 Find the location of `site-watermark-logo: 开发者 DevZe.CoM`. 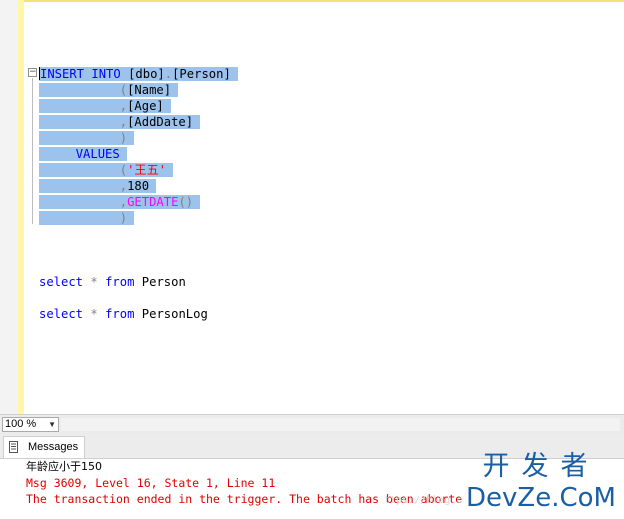

site-watermark-logo: 开发者 DevZe.CoM is located at coordinates (541, 483).